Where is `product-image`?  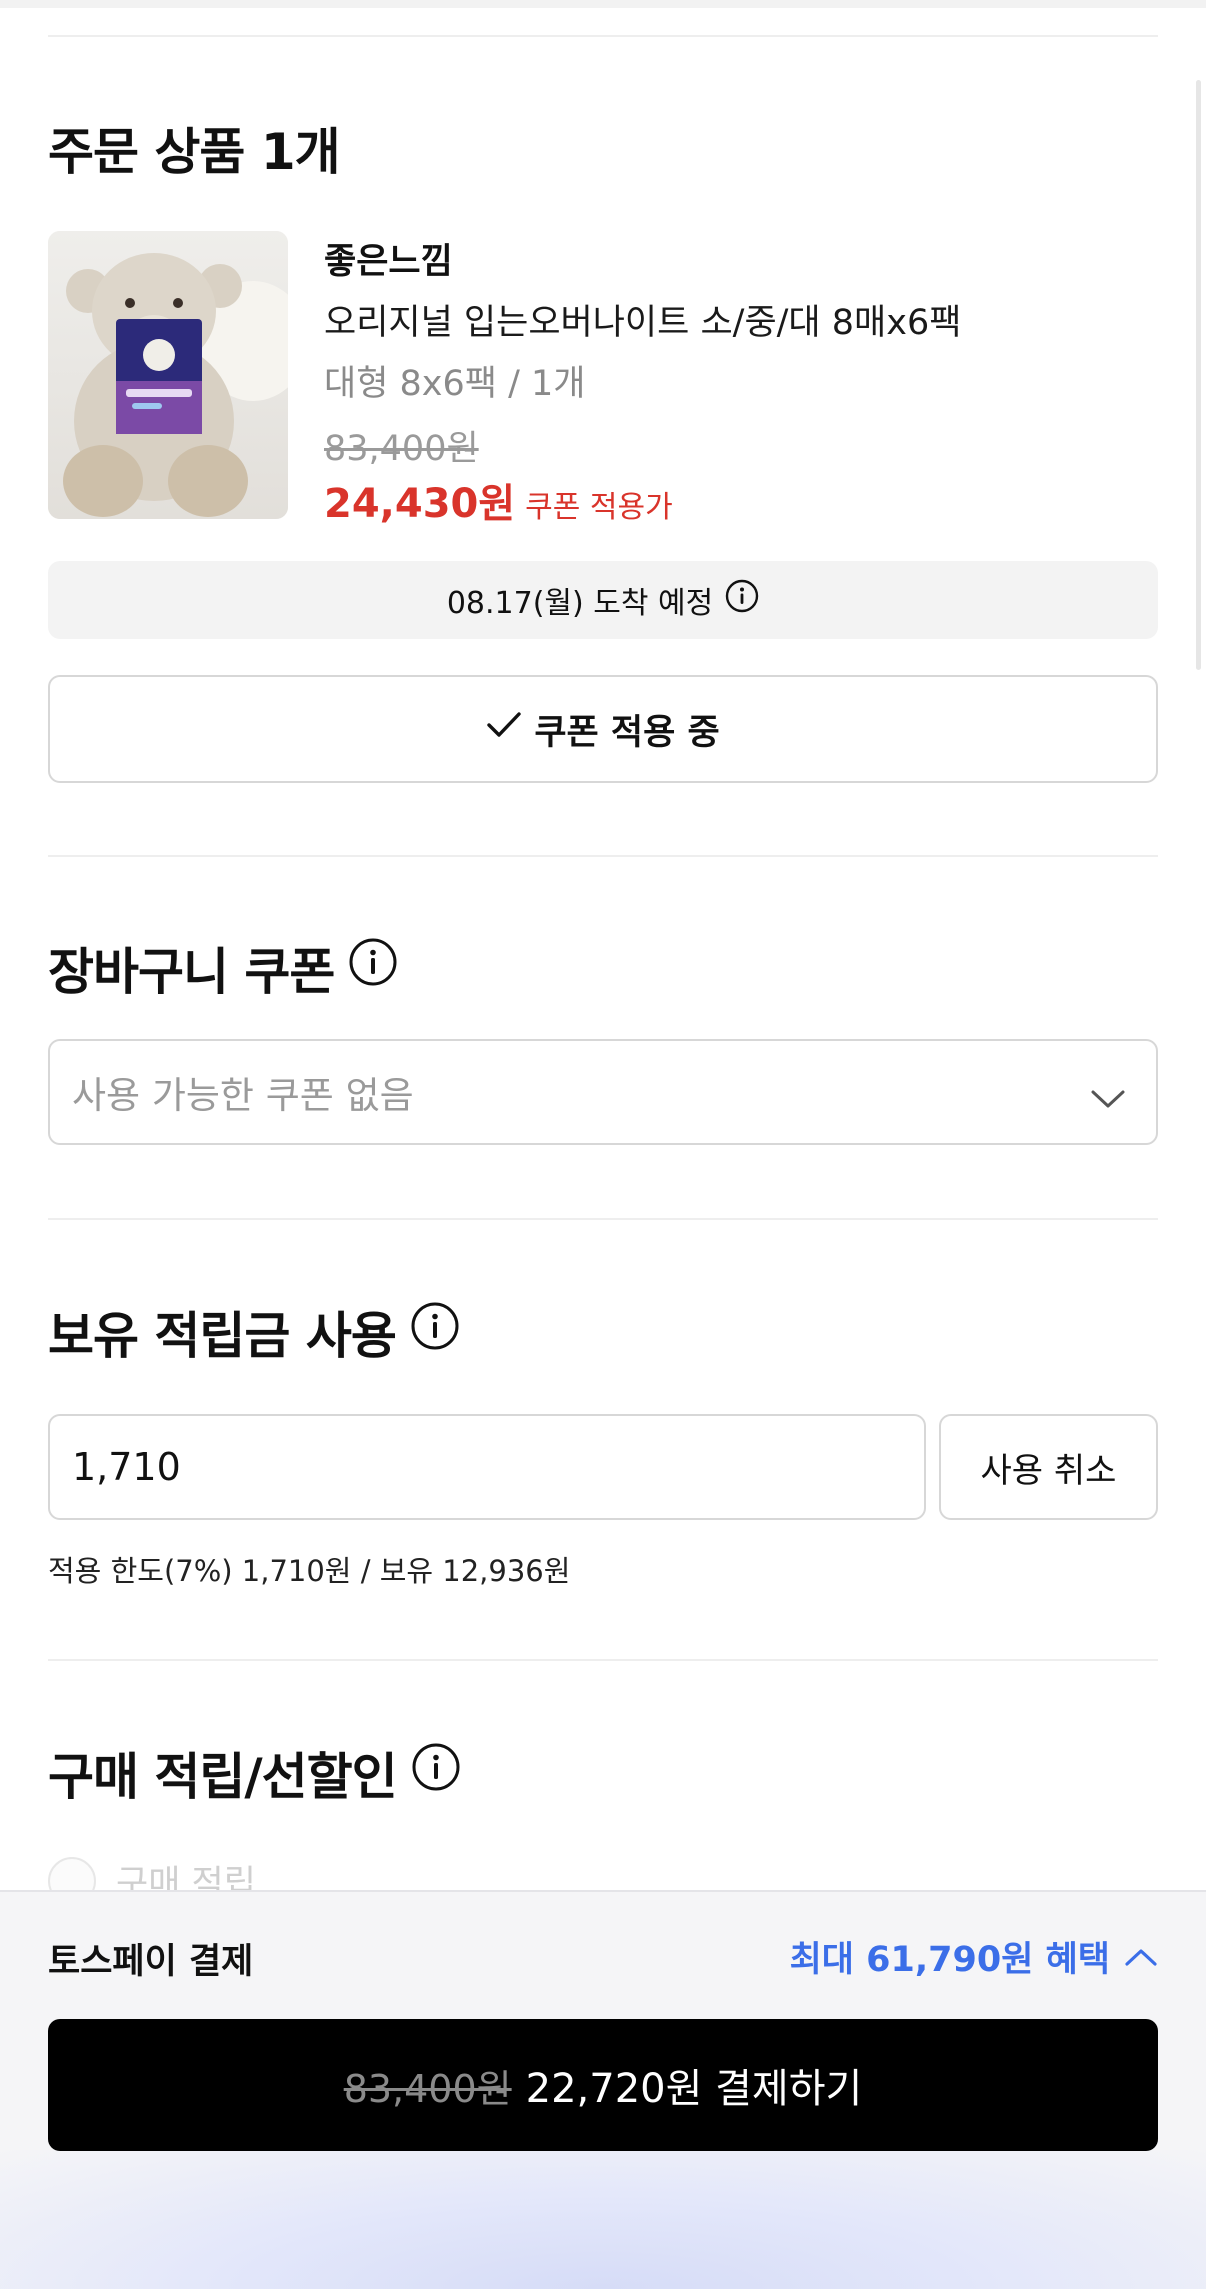 product-image is located at coordinates (168, 375).